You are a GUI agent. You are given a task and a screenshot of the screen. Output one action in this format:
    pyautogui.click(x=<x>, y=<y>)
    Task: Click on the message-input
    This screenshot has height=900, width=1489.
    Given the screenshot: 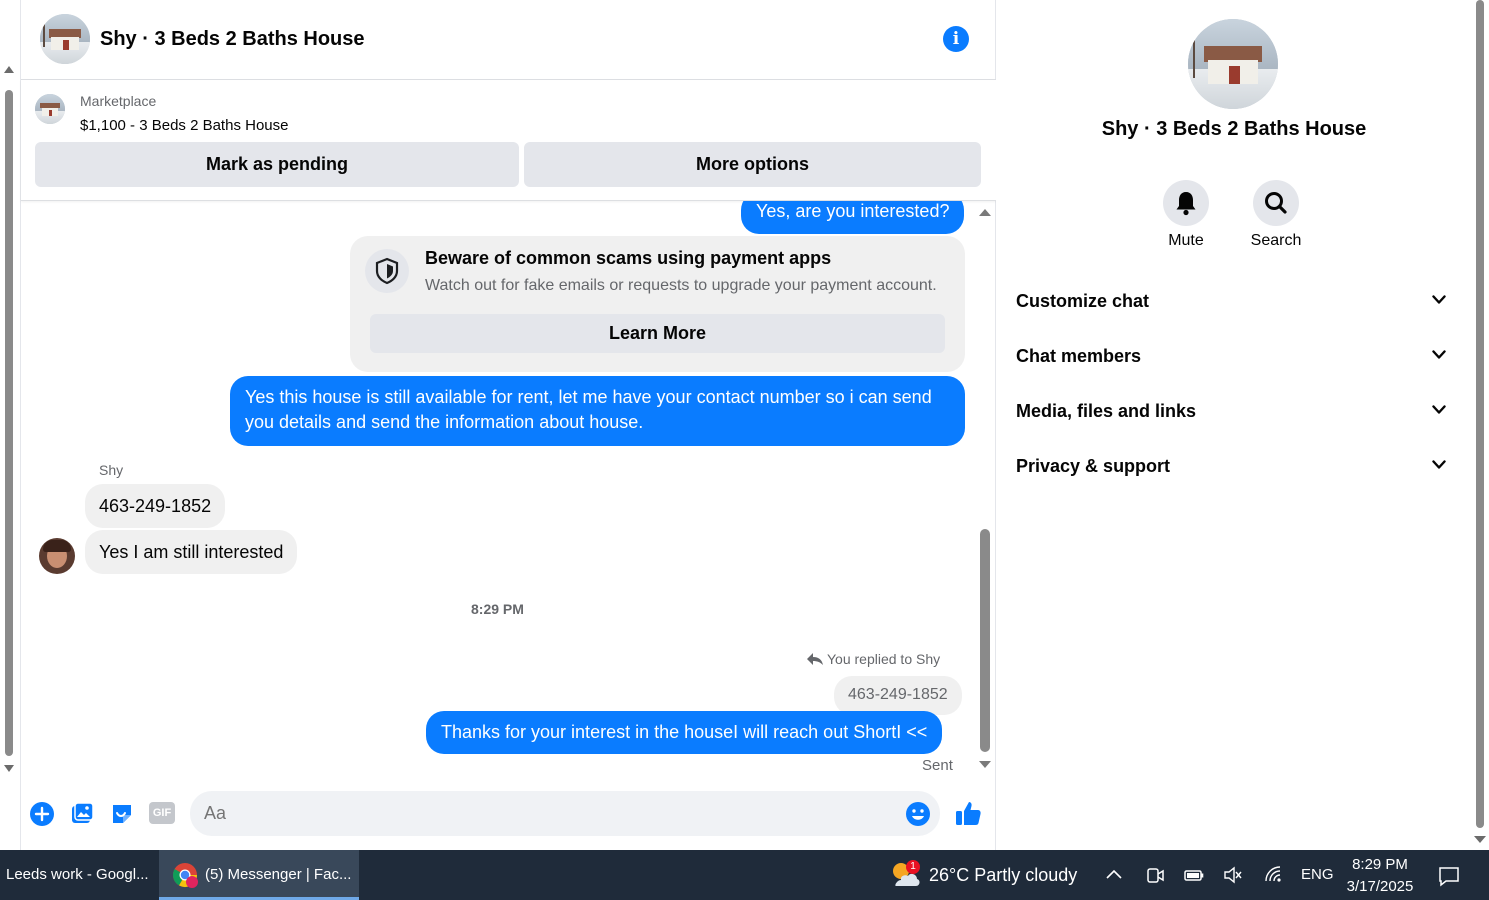 What is the action you would take?
    pyautogui.click(x=565, y=813)
    